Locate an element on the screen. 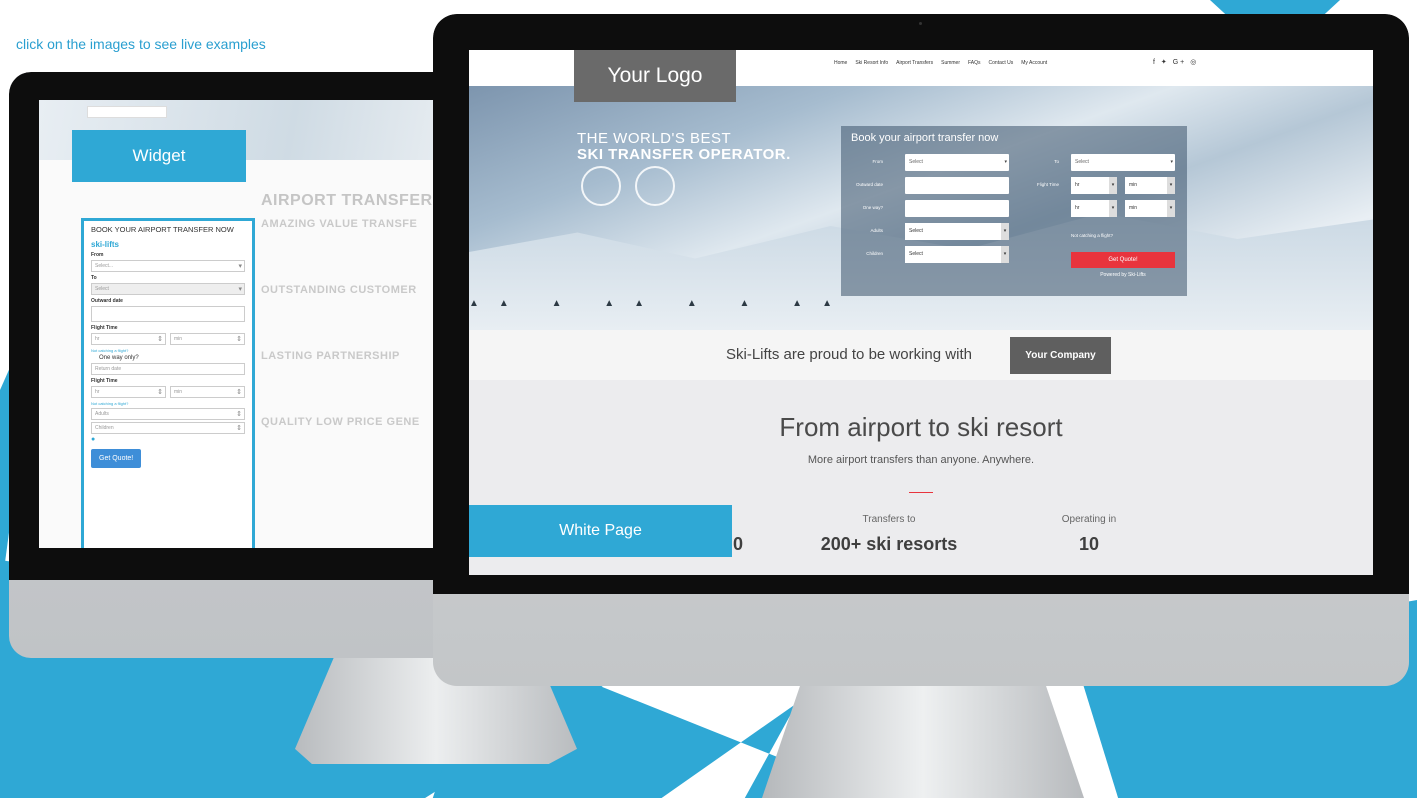 The width and height of the screenshot is (1417, 798). article-paragraph is located at coordinates (360, 249).